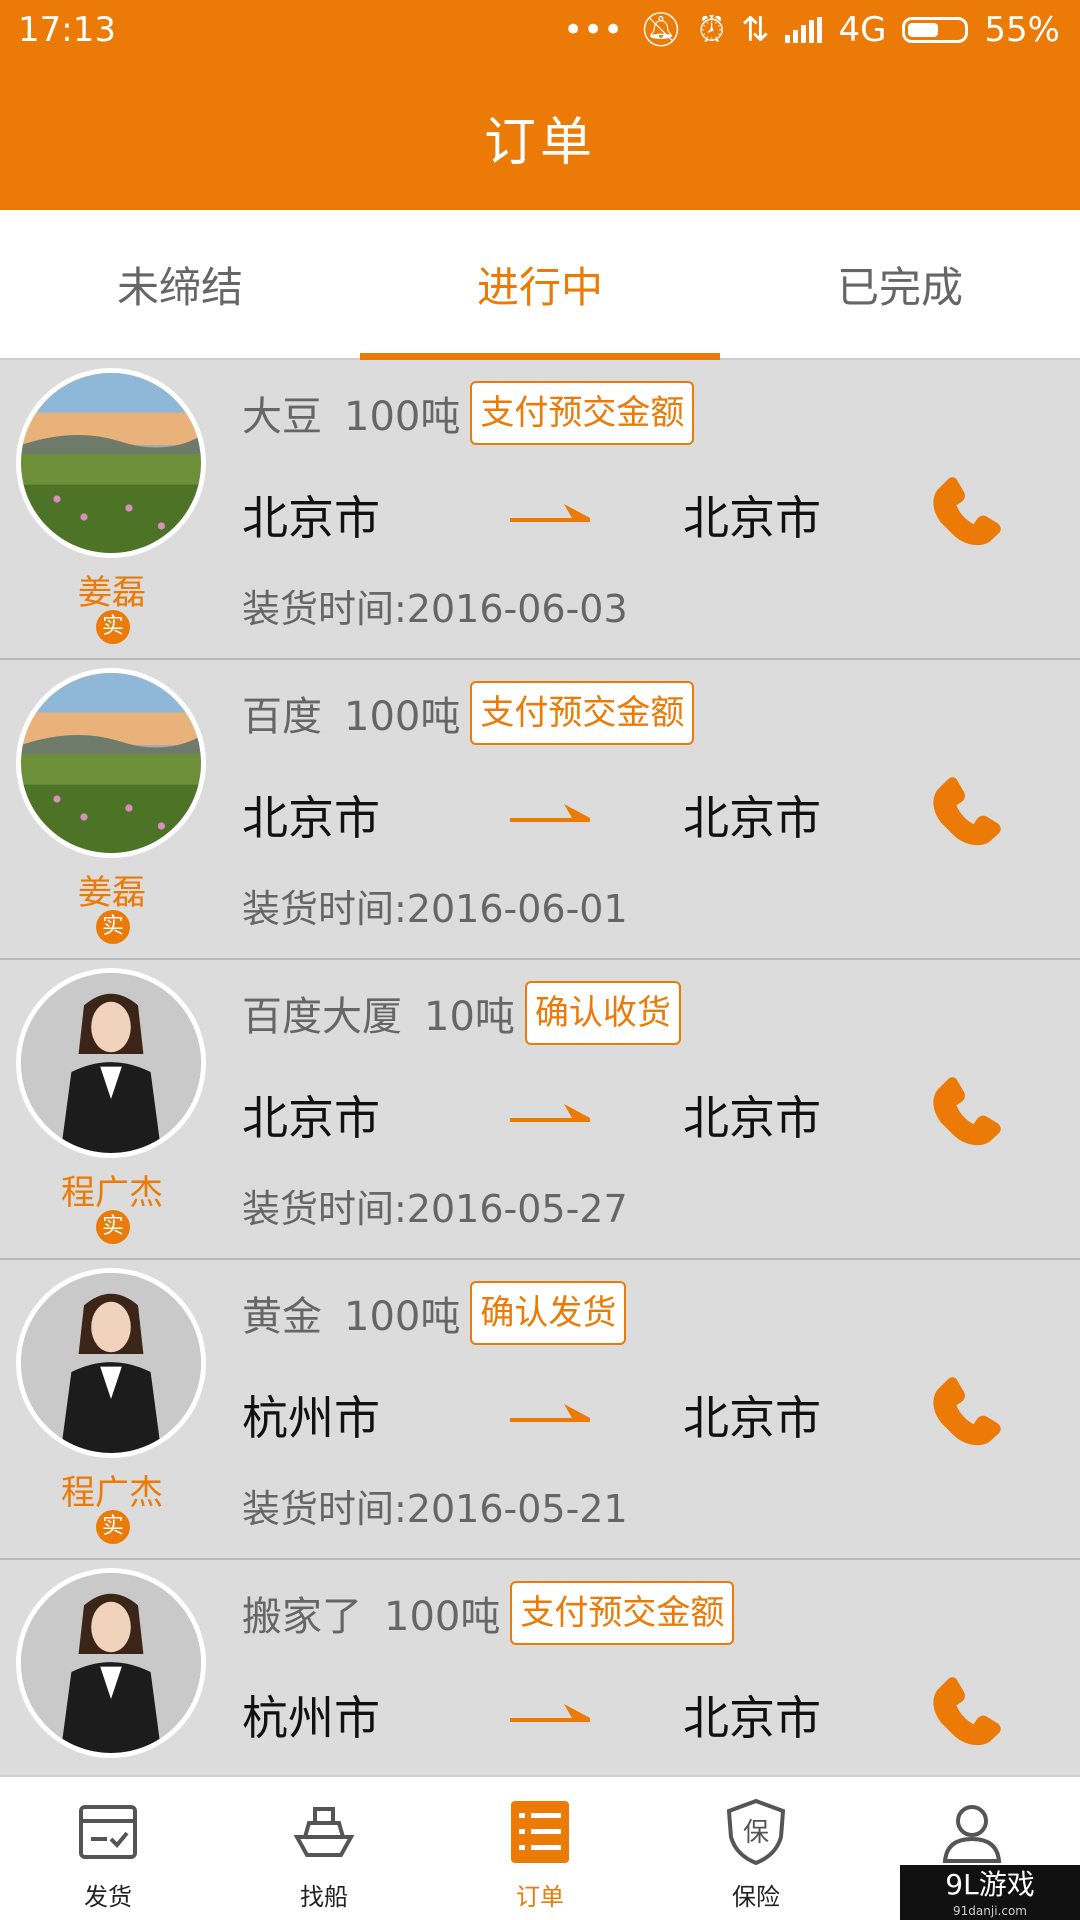  Describe the element at coordinates (935, 30) in the screenshot. I see `battery-icon` at that location.